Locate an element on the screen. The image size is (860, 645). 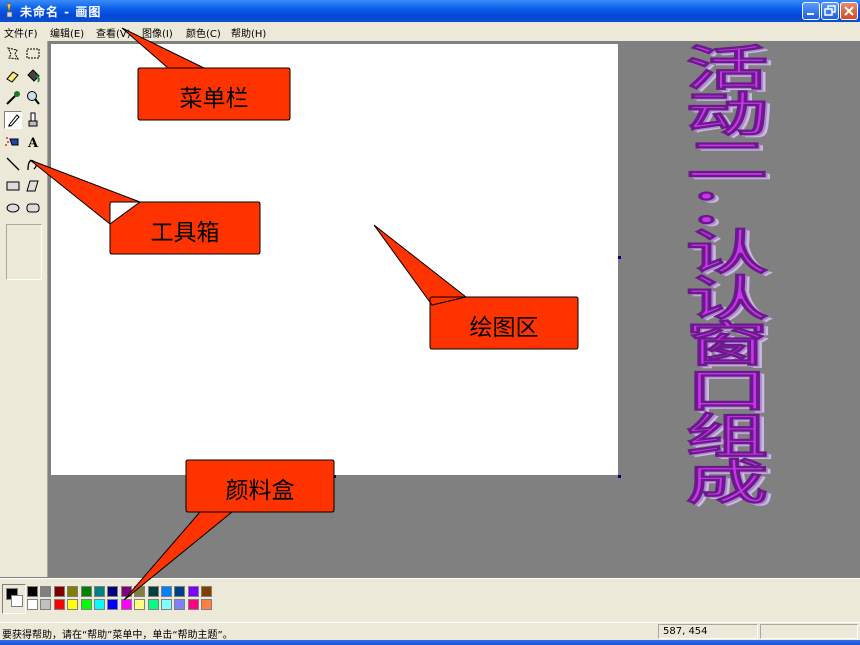
rect-select-icon is located at coordinates (33, 53).